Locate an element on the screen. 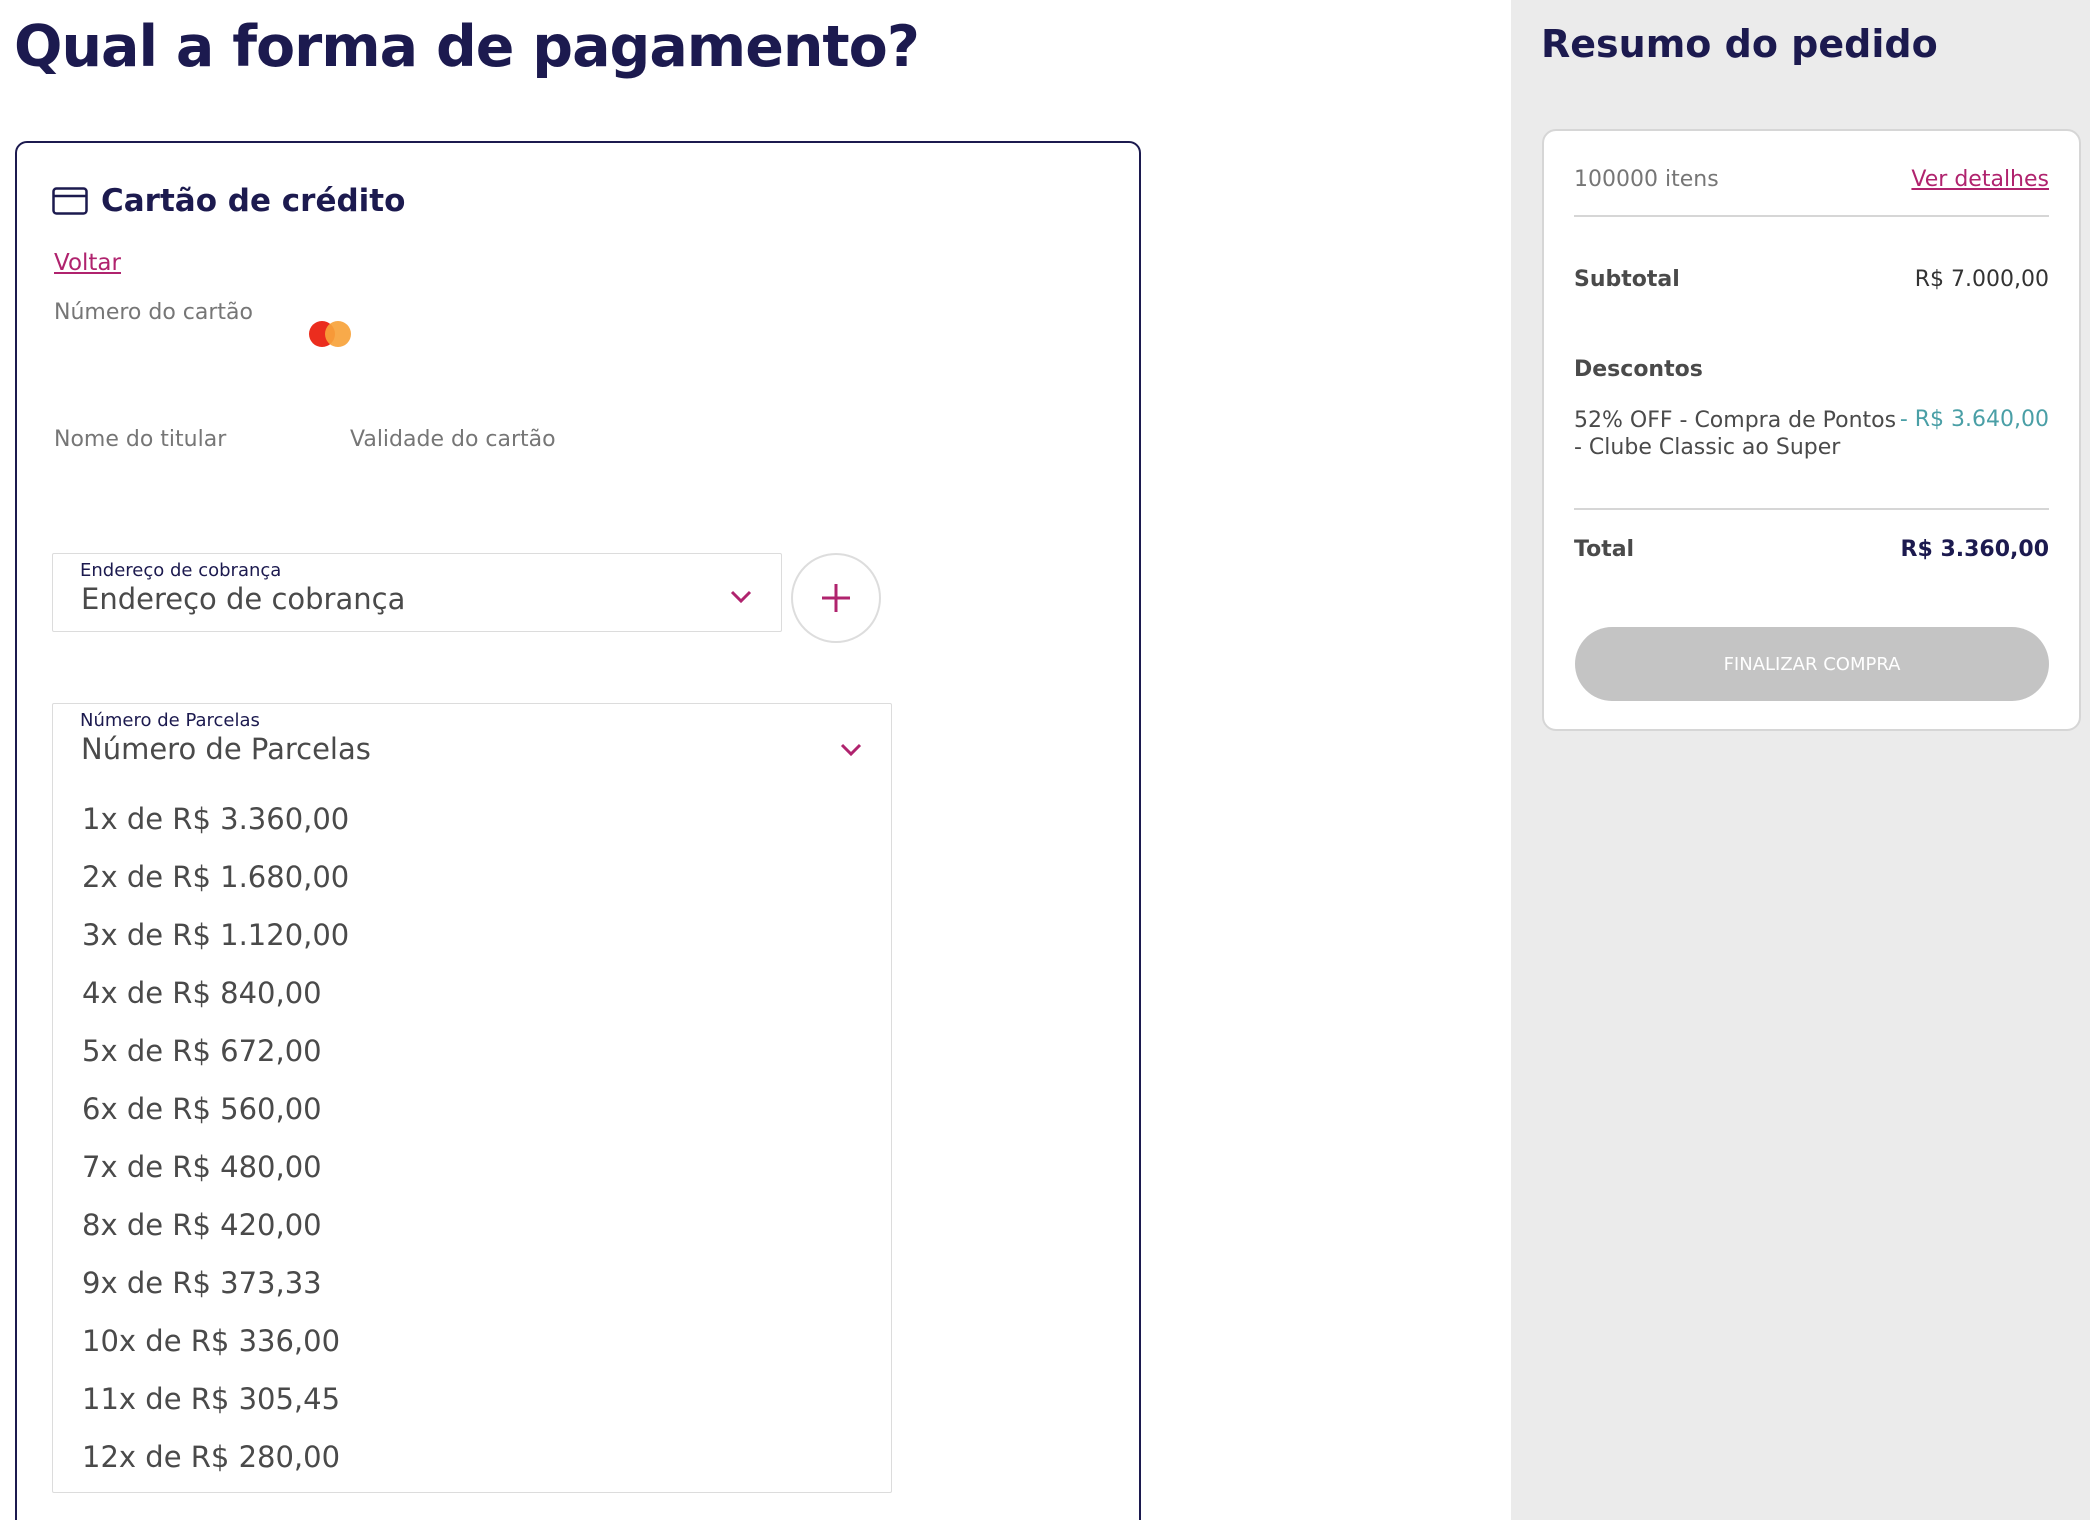  card-number-label: Número do cartão is located at coordinates (153, 312).